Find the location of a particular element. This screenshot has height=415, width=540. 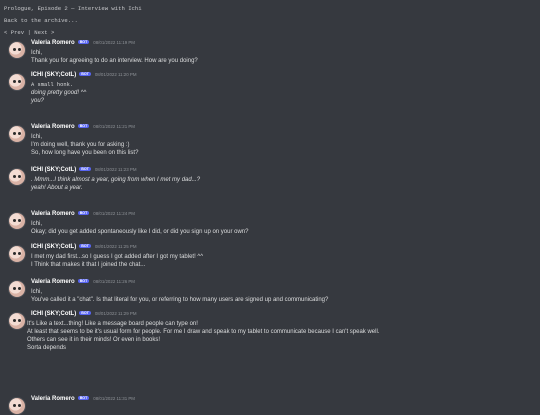

message-line: Sorta depends is located at coordinates (47, 348).